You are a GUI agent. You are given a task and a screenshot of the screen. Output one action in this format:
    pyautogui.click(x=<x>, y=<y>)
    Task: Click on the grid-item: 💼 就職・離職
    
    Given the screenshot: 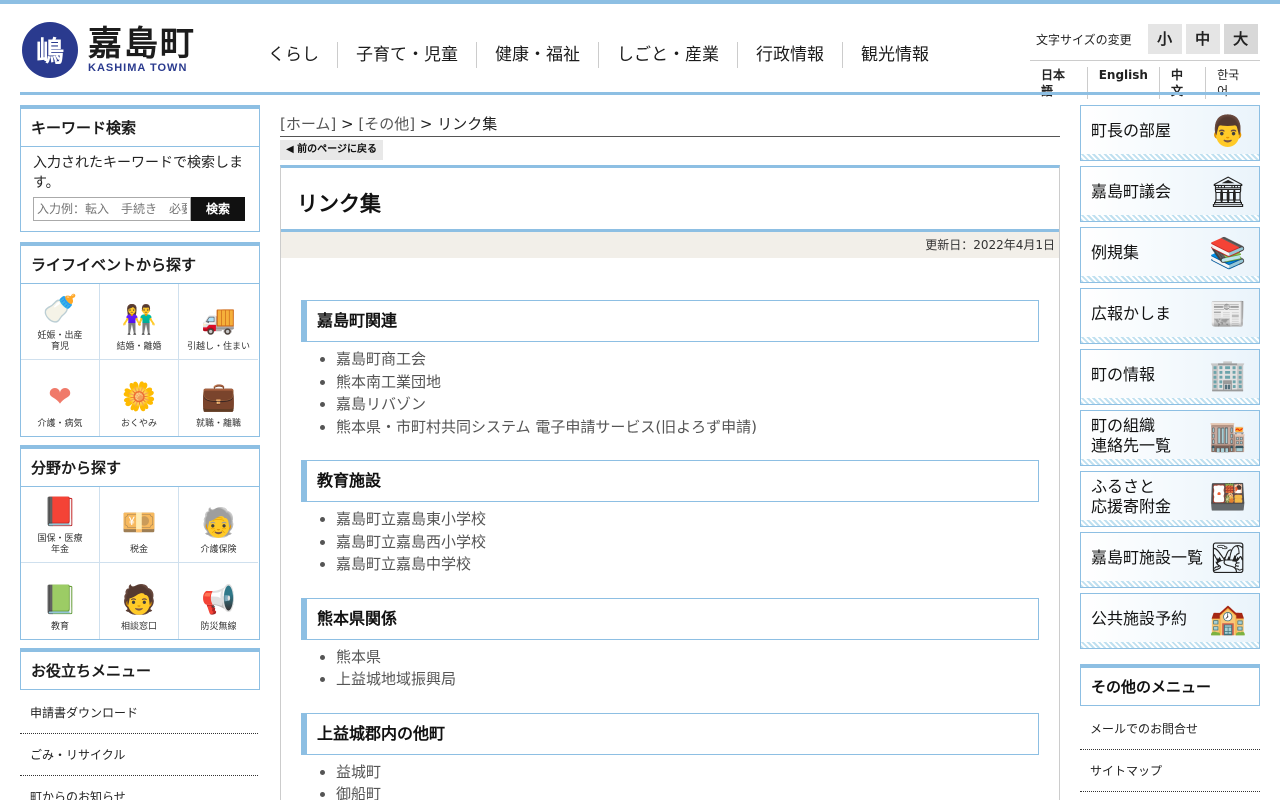 What is the action you would take?
    pyautogui.click(x=218, y=398)
    